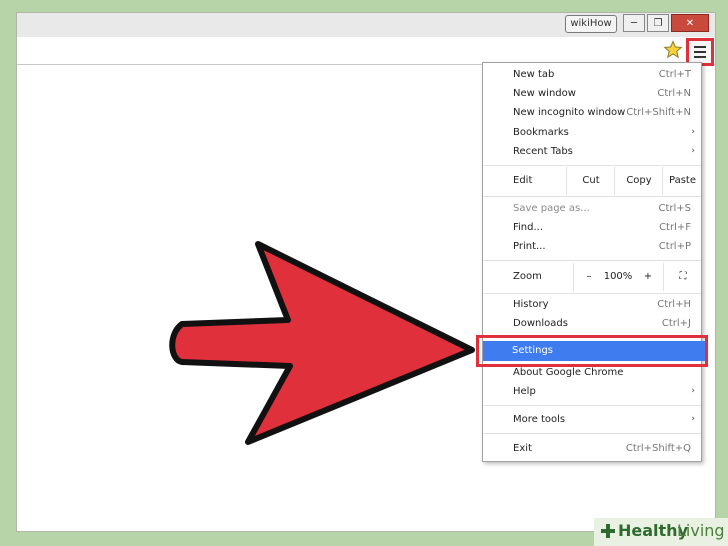 The height and width of the screenshot is (546, 728). I want to click on menu-item-new-incognito: New incognito window Ctrl+Shift+N, so click(592, 112).